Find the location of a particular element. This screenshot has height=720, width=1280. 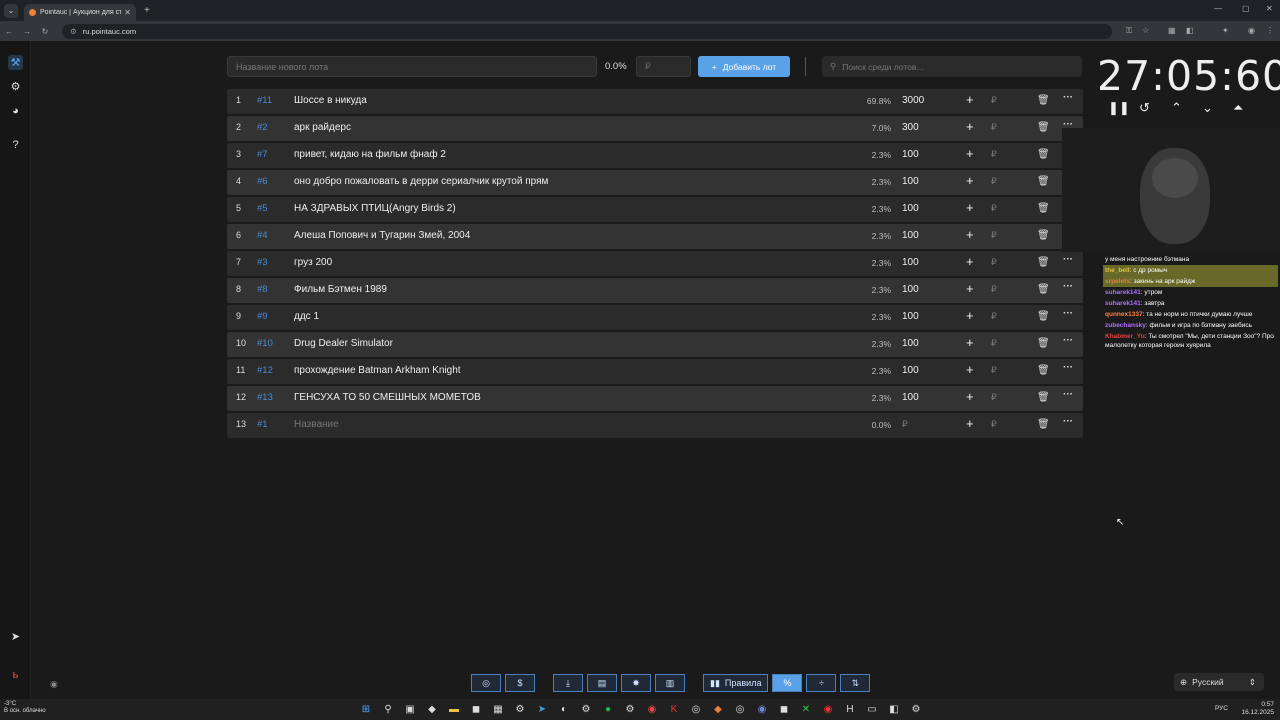

lot-id: #9 is located at coordinates (262, 316).